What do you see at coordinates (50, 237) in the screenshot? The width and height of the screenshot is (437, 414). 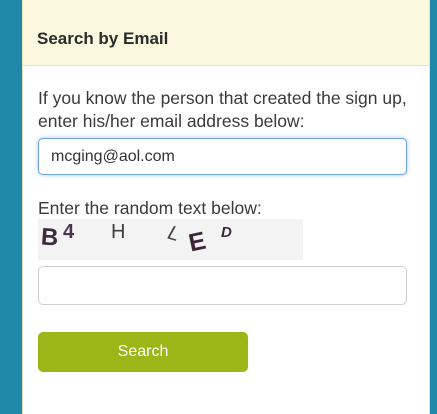 I see `captcha-char: B` at bounding box center [50, 237].